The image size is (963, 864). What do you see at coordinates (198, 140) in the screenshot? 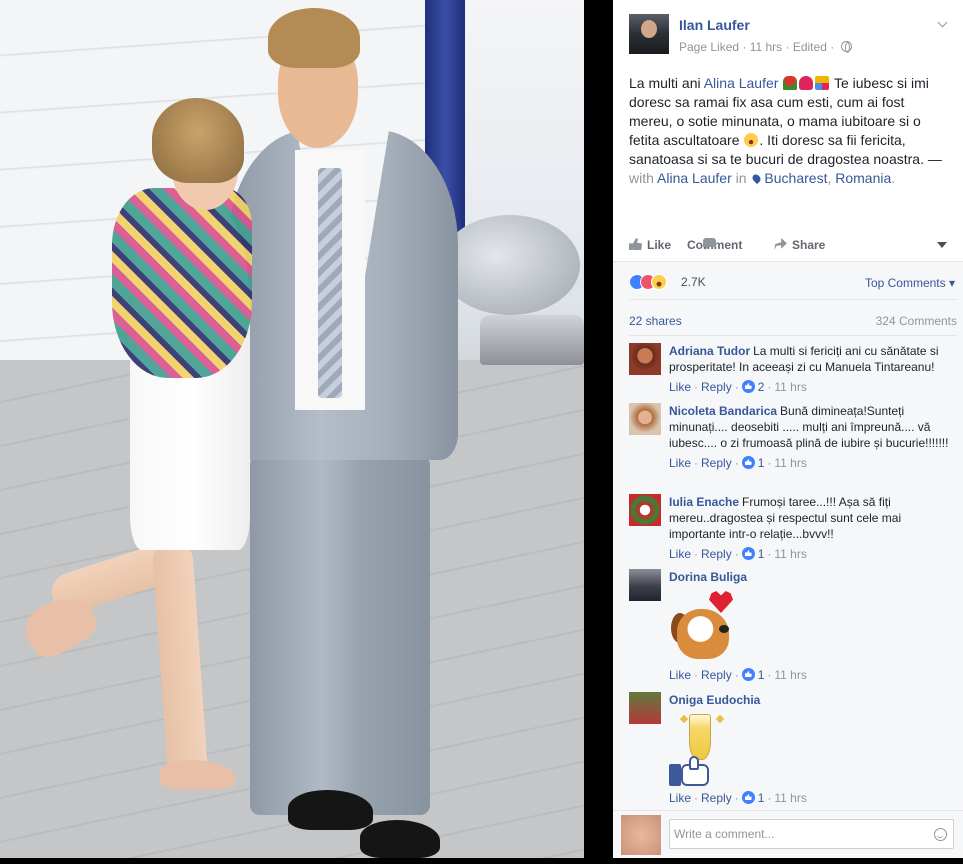
I see `woman-hair` at bounding box center [198, 140].